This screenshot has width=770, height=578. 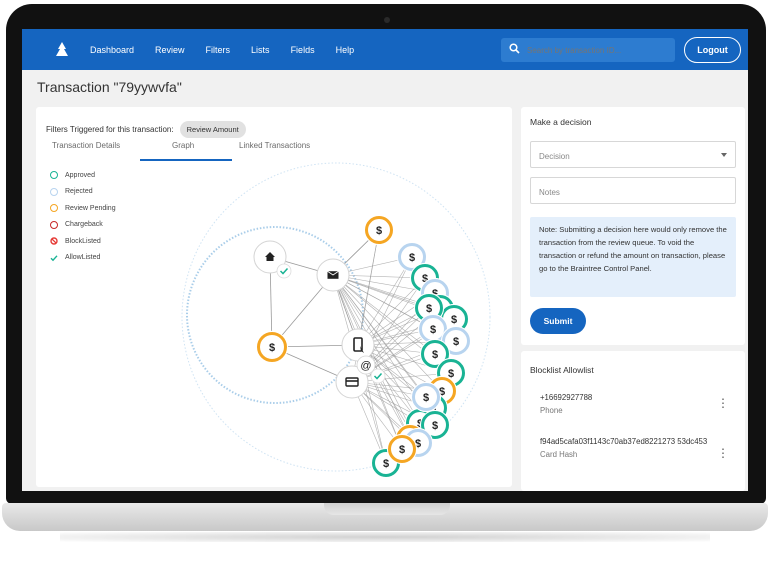 What do you see at coordinates (385, 537) in the screenshot?
I see `laptop-shadow` at bounding box center [385, 537].